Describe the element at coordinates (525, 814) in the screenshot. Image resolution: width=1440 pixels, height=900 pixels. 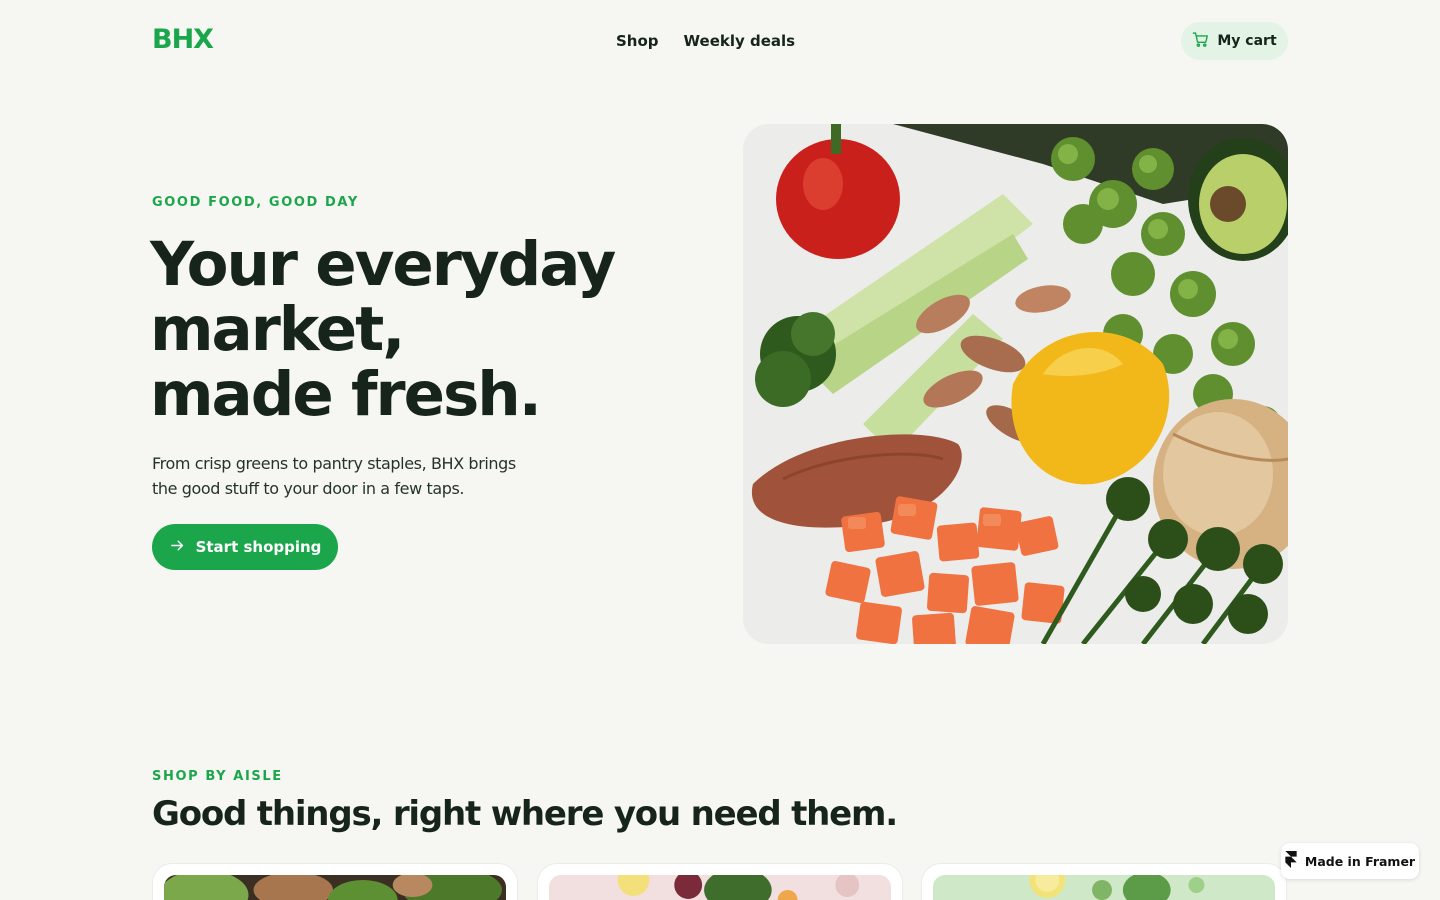
I see `aisle-section-title: Good things, right where you need them.` at that location.